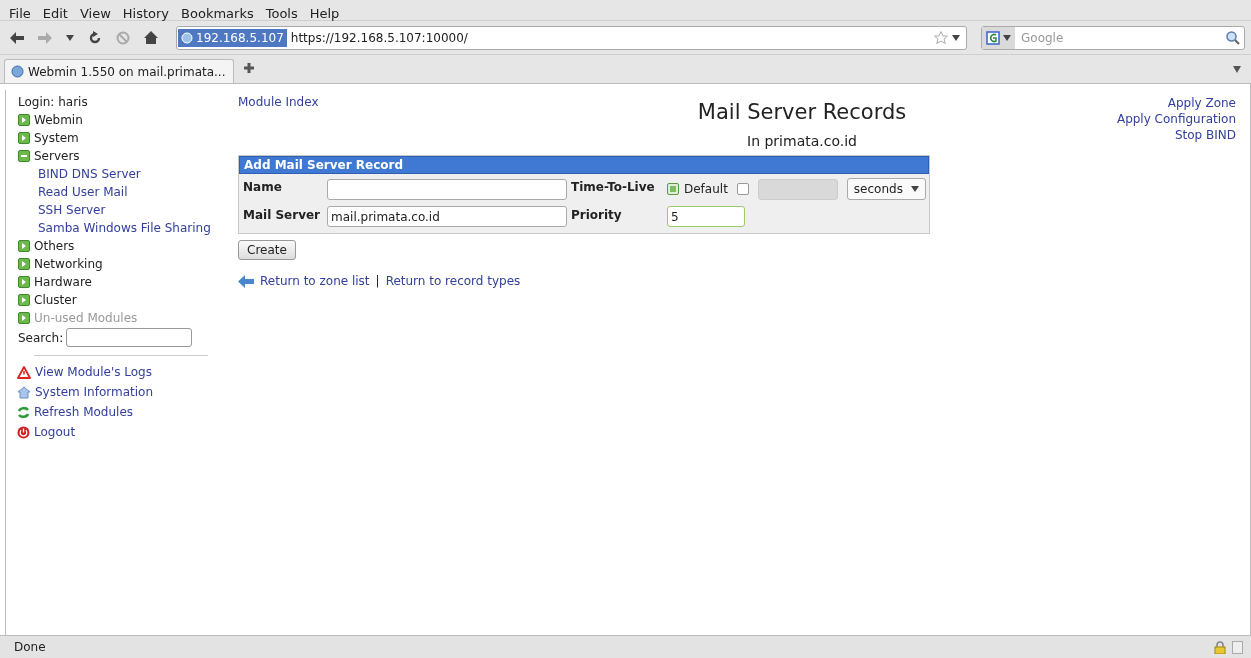 Image resolution: width=1251 pixels, height=658 pixels. What do you see at coordinates (54, 246) in the screenshot?
I see `category-label: Others` at bounding box center [54, 246].